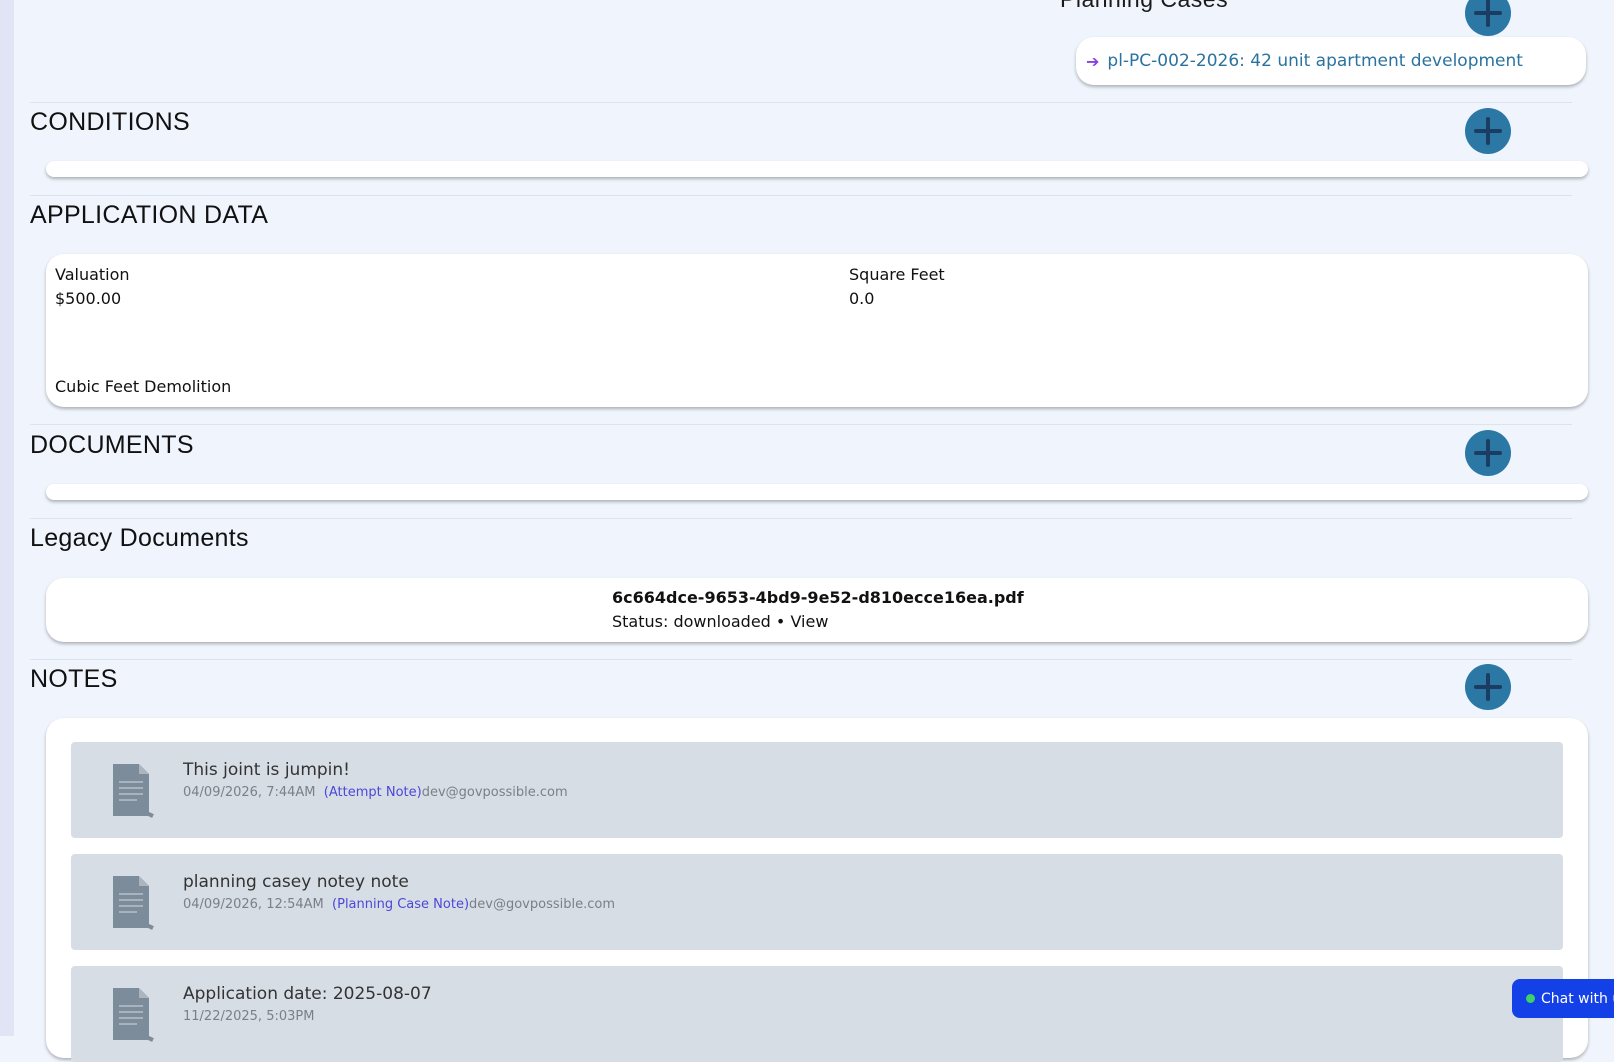  I want to click on online-status-dot, so click(1530, 998).